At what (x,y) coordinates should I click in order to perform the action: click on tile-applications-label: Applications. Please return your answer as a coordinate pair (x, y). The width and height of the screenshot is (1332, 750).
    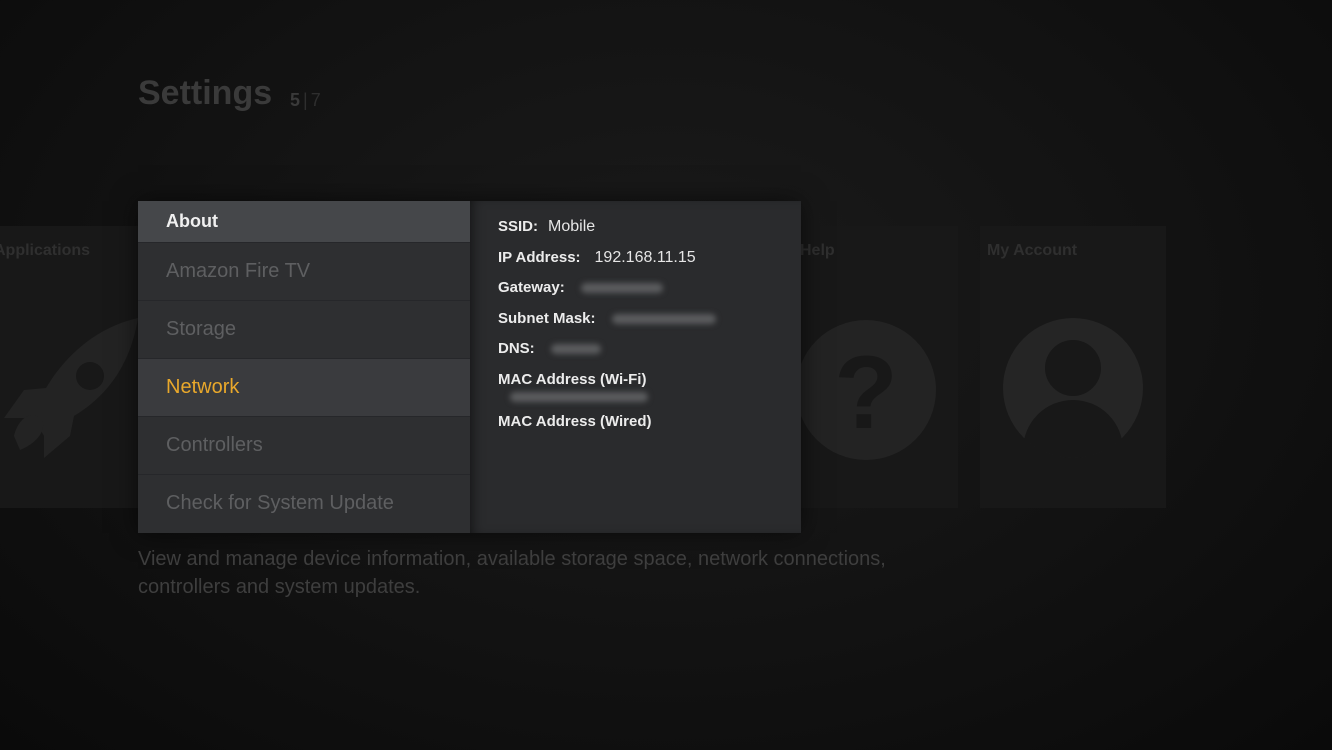
    Looking at the image, I should click on (45, 250).